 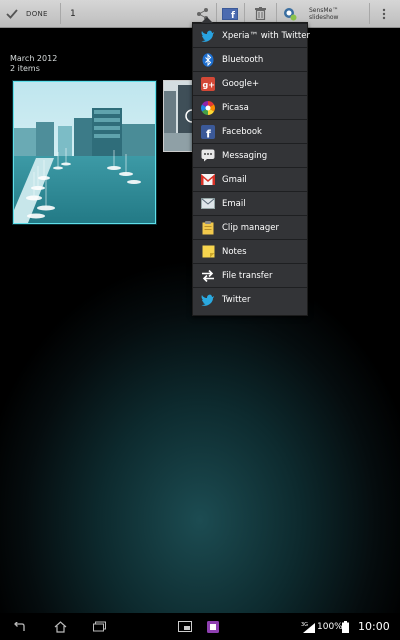 I want to click on file-transfer-icon, so click(x=208, y=276).